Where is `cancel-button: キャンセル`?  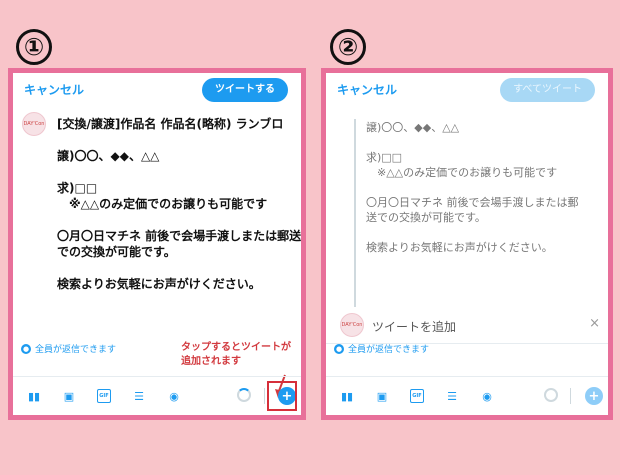 cancel-button: キャンセル is located at coordinates (367, 89).